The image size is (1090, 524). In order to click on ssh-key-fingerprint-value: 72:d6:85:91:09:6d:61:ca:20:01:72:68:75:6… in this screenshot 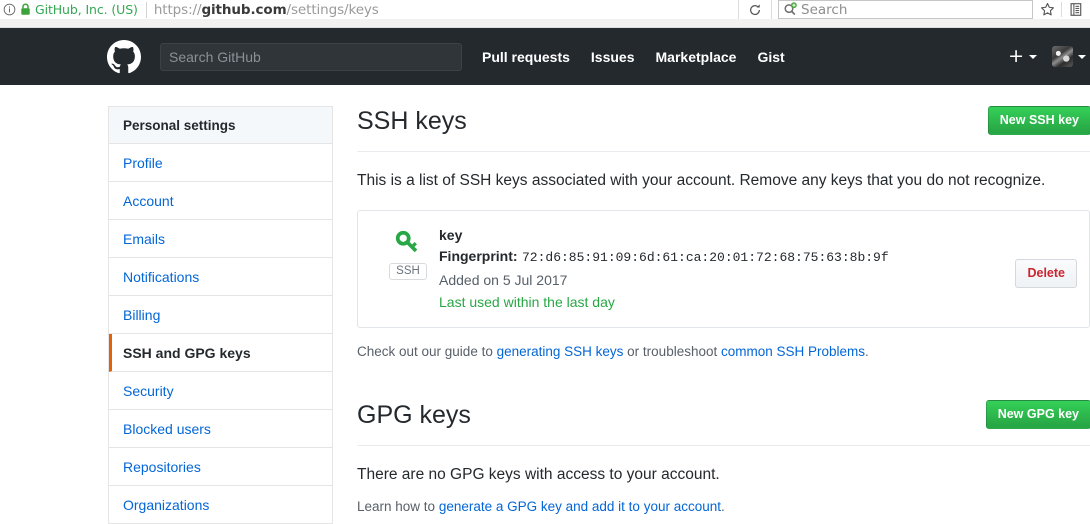, I will do `click(705, 257)`.